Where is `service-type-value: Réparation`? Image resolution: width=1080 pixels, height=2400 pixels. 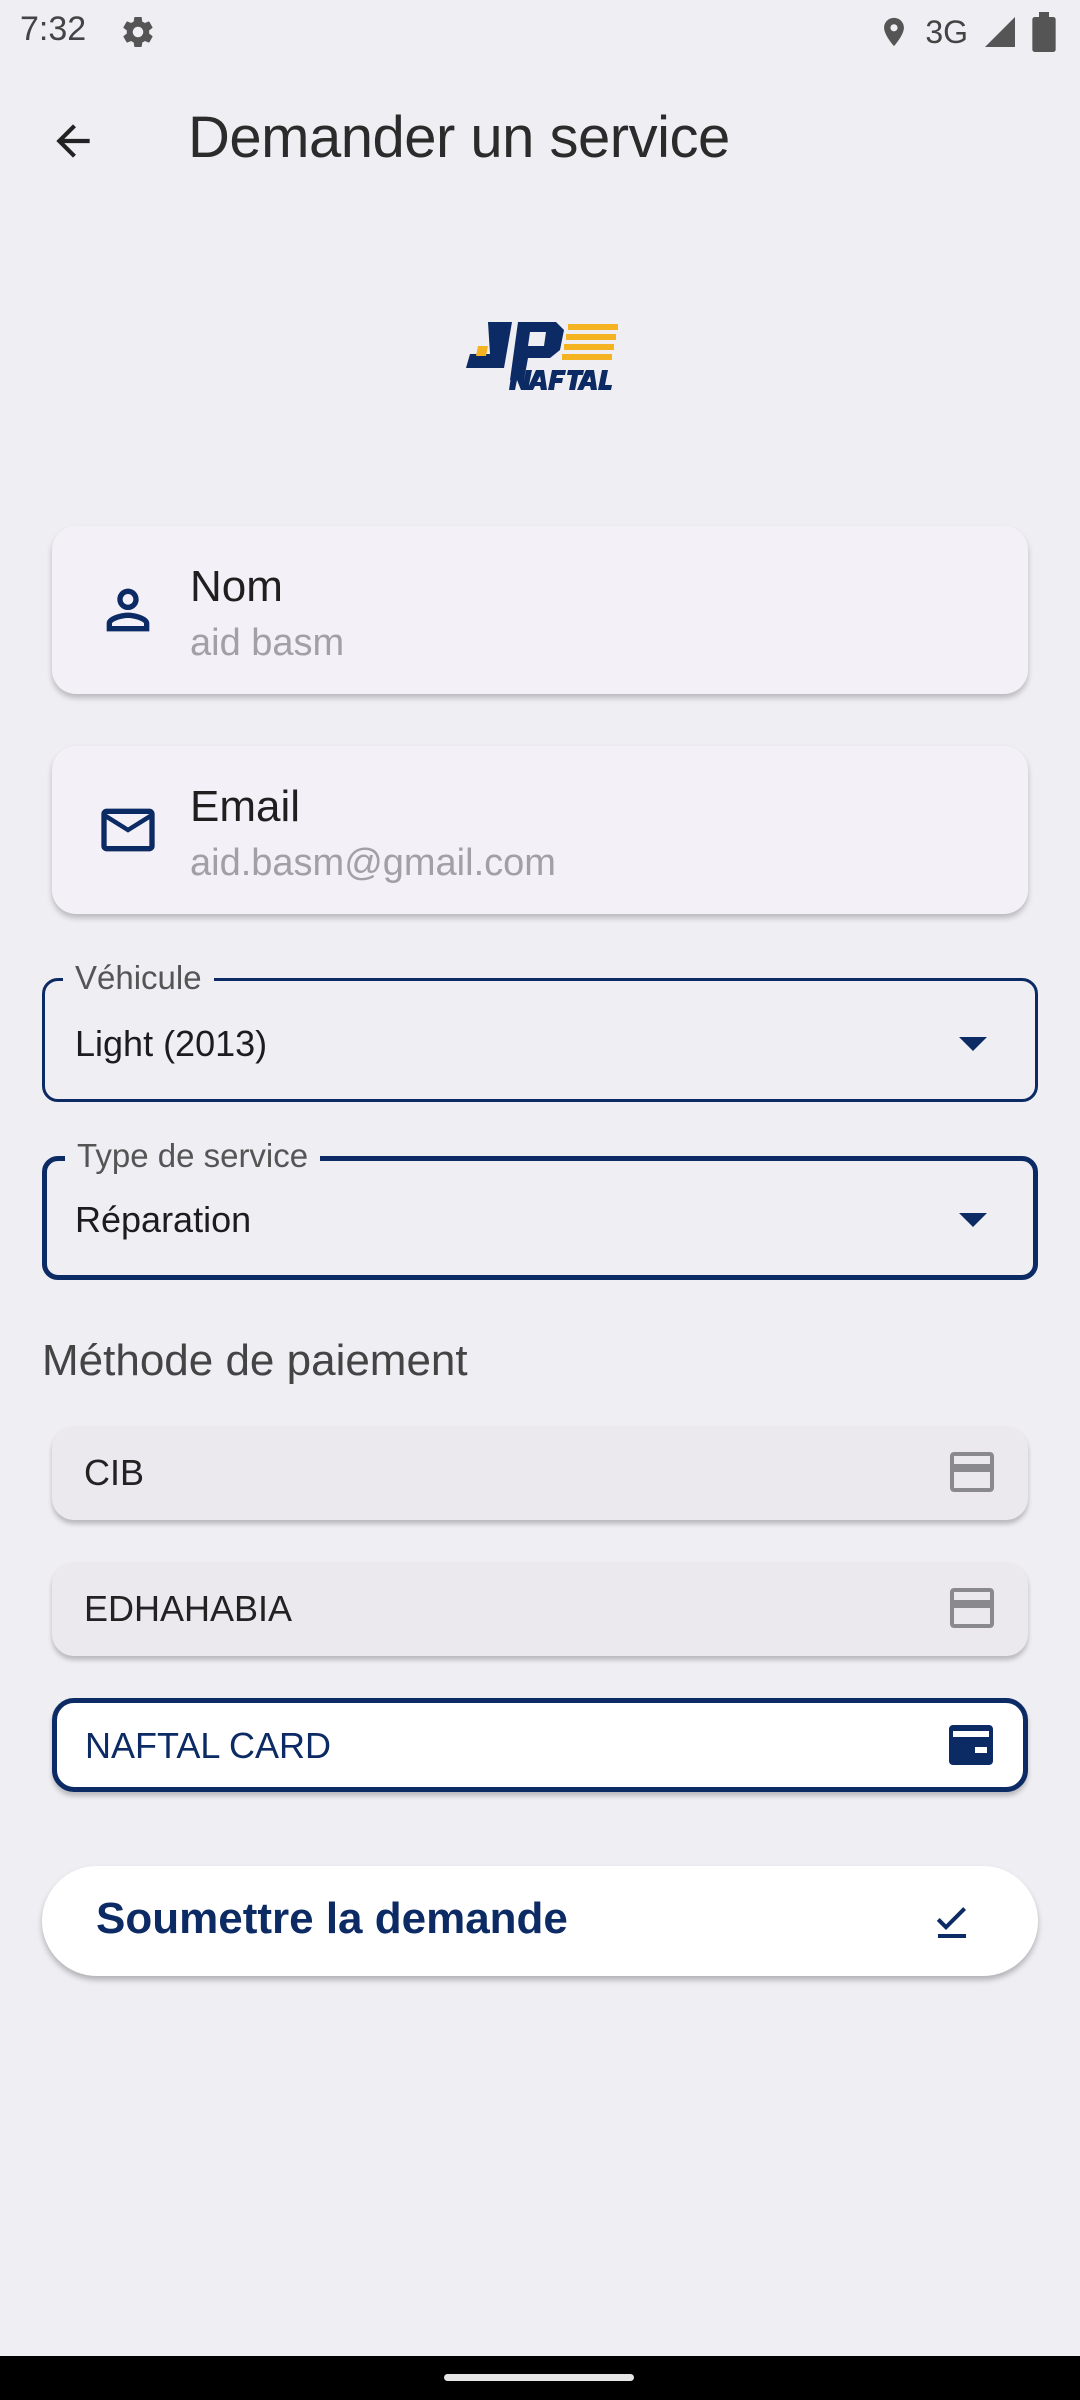
service-type-value: Réparation is located at coordinates (163, 1219).